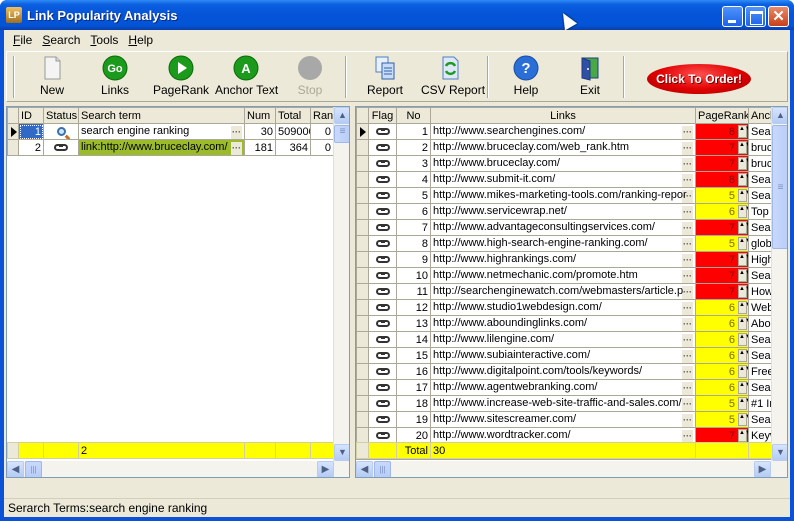 The height and width of the screenshot is (521, 794). I want to click on table-row: 3 ··· http://www.bruceclay.com/7▲▼bruc, so click(564, 163).